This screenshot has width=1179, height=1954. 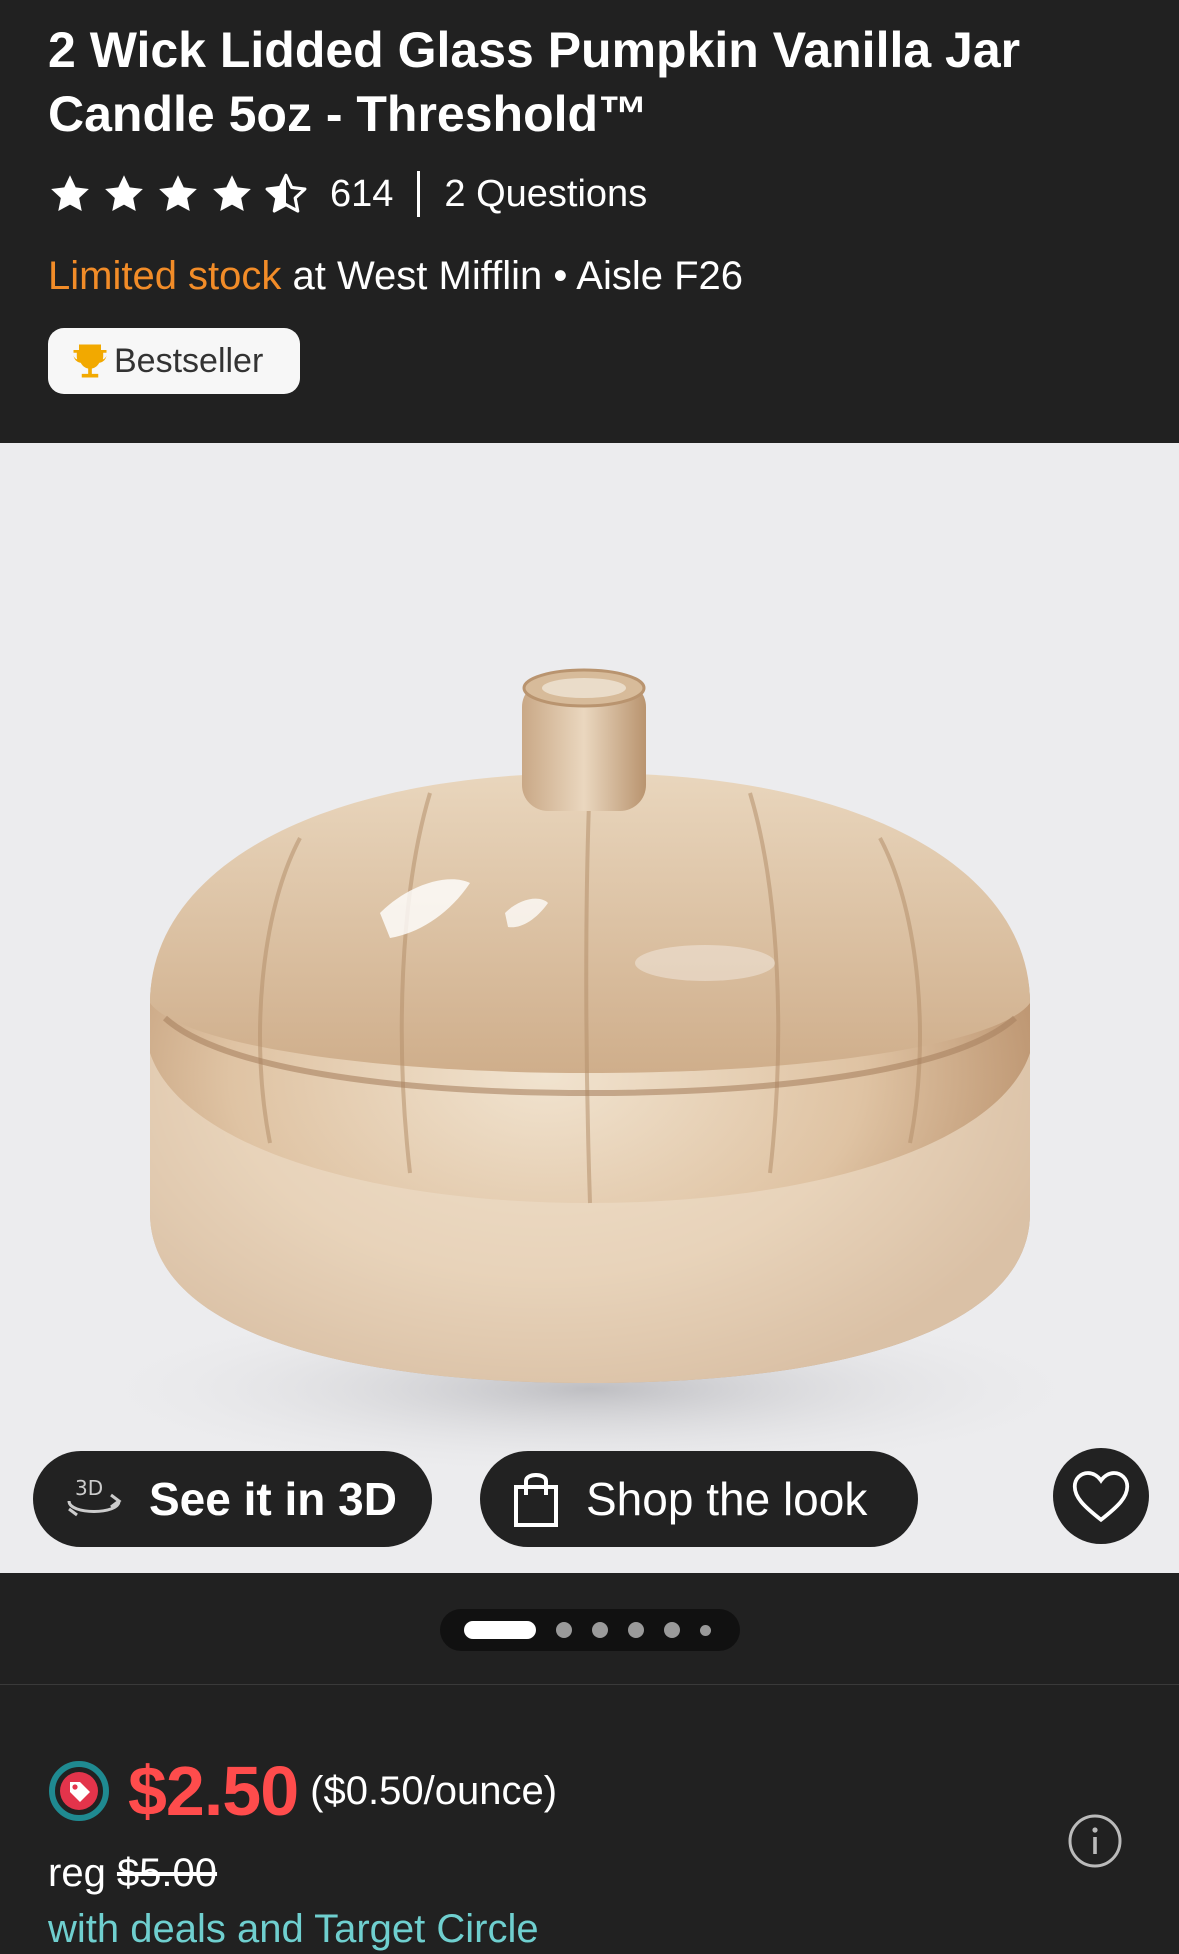 What do you see at coordinates (273, 1499) in the screenshot?
I see `see-in-3d-label: See it in 3D` at bounding box center [273, 1499].